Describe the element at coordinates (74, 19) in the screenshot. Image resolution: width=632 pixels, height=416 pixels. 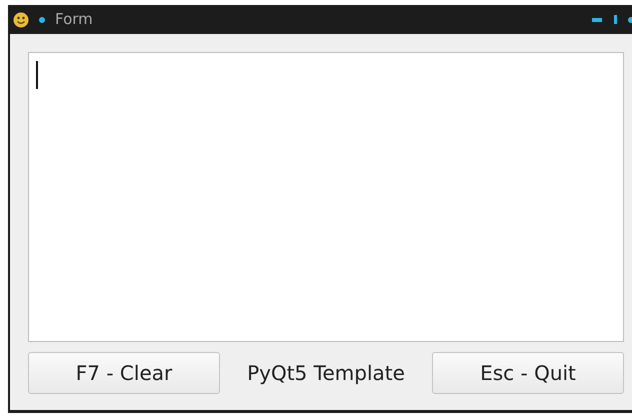
I see `window-title: Form` at that location.